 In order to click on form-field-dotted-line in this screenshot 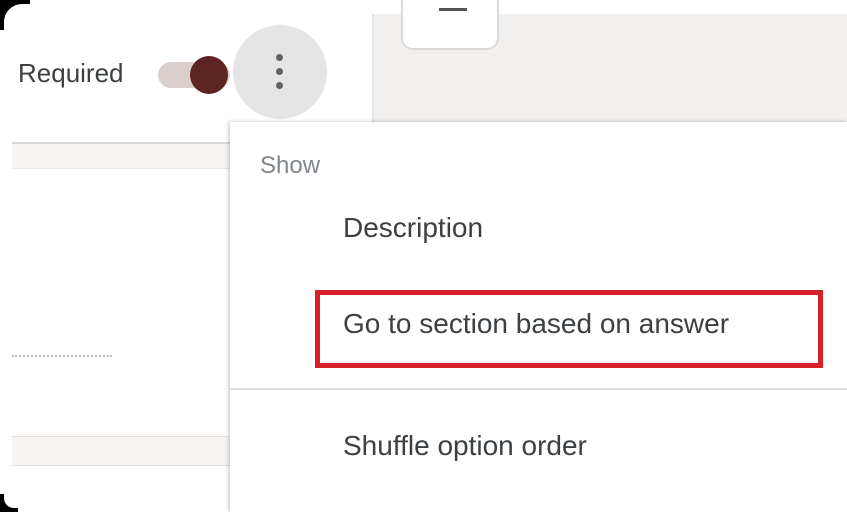, I will do `click(62, 356)`.